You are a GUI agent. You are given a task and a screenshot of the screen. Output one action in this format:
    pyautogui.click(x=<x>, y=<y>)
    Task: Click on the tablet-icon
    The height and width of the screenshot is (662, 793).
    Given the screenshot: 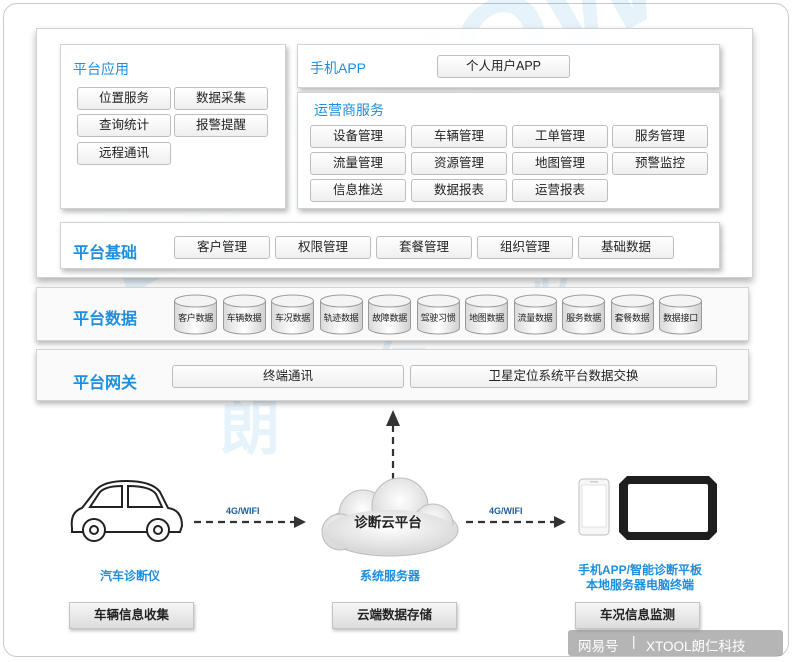 What is the action you would take?
    pyautogui.click(x=668, y=508)
    